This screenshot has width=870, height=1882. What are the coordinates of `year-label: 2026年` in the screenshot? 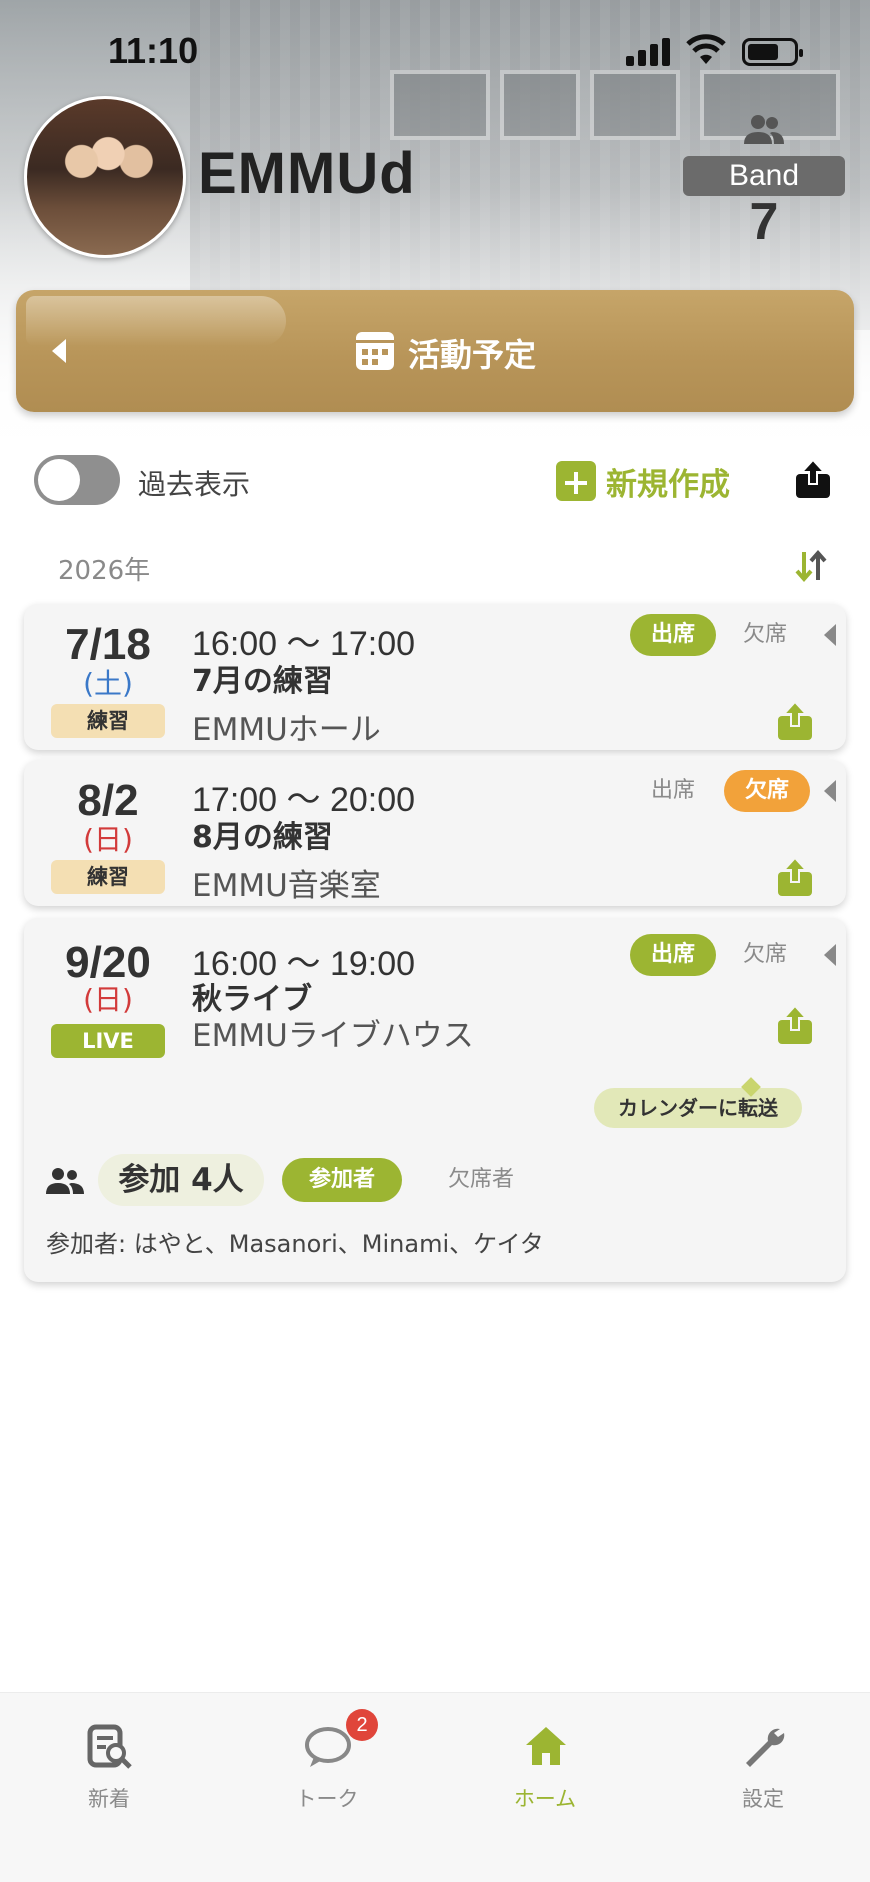 It's located at (104, 571).